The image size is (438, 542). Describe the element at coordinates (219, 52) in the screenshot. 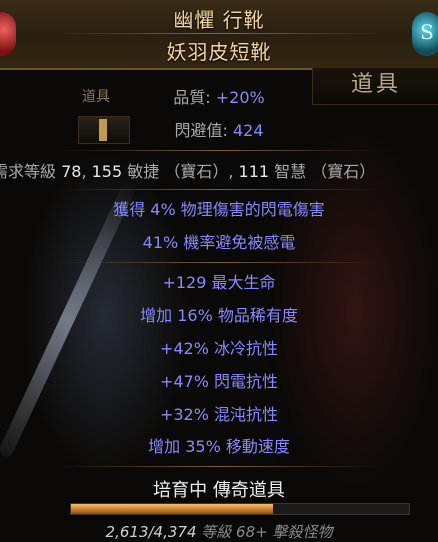

I see `item-base-type: 妖羽皮短靴` at that location.